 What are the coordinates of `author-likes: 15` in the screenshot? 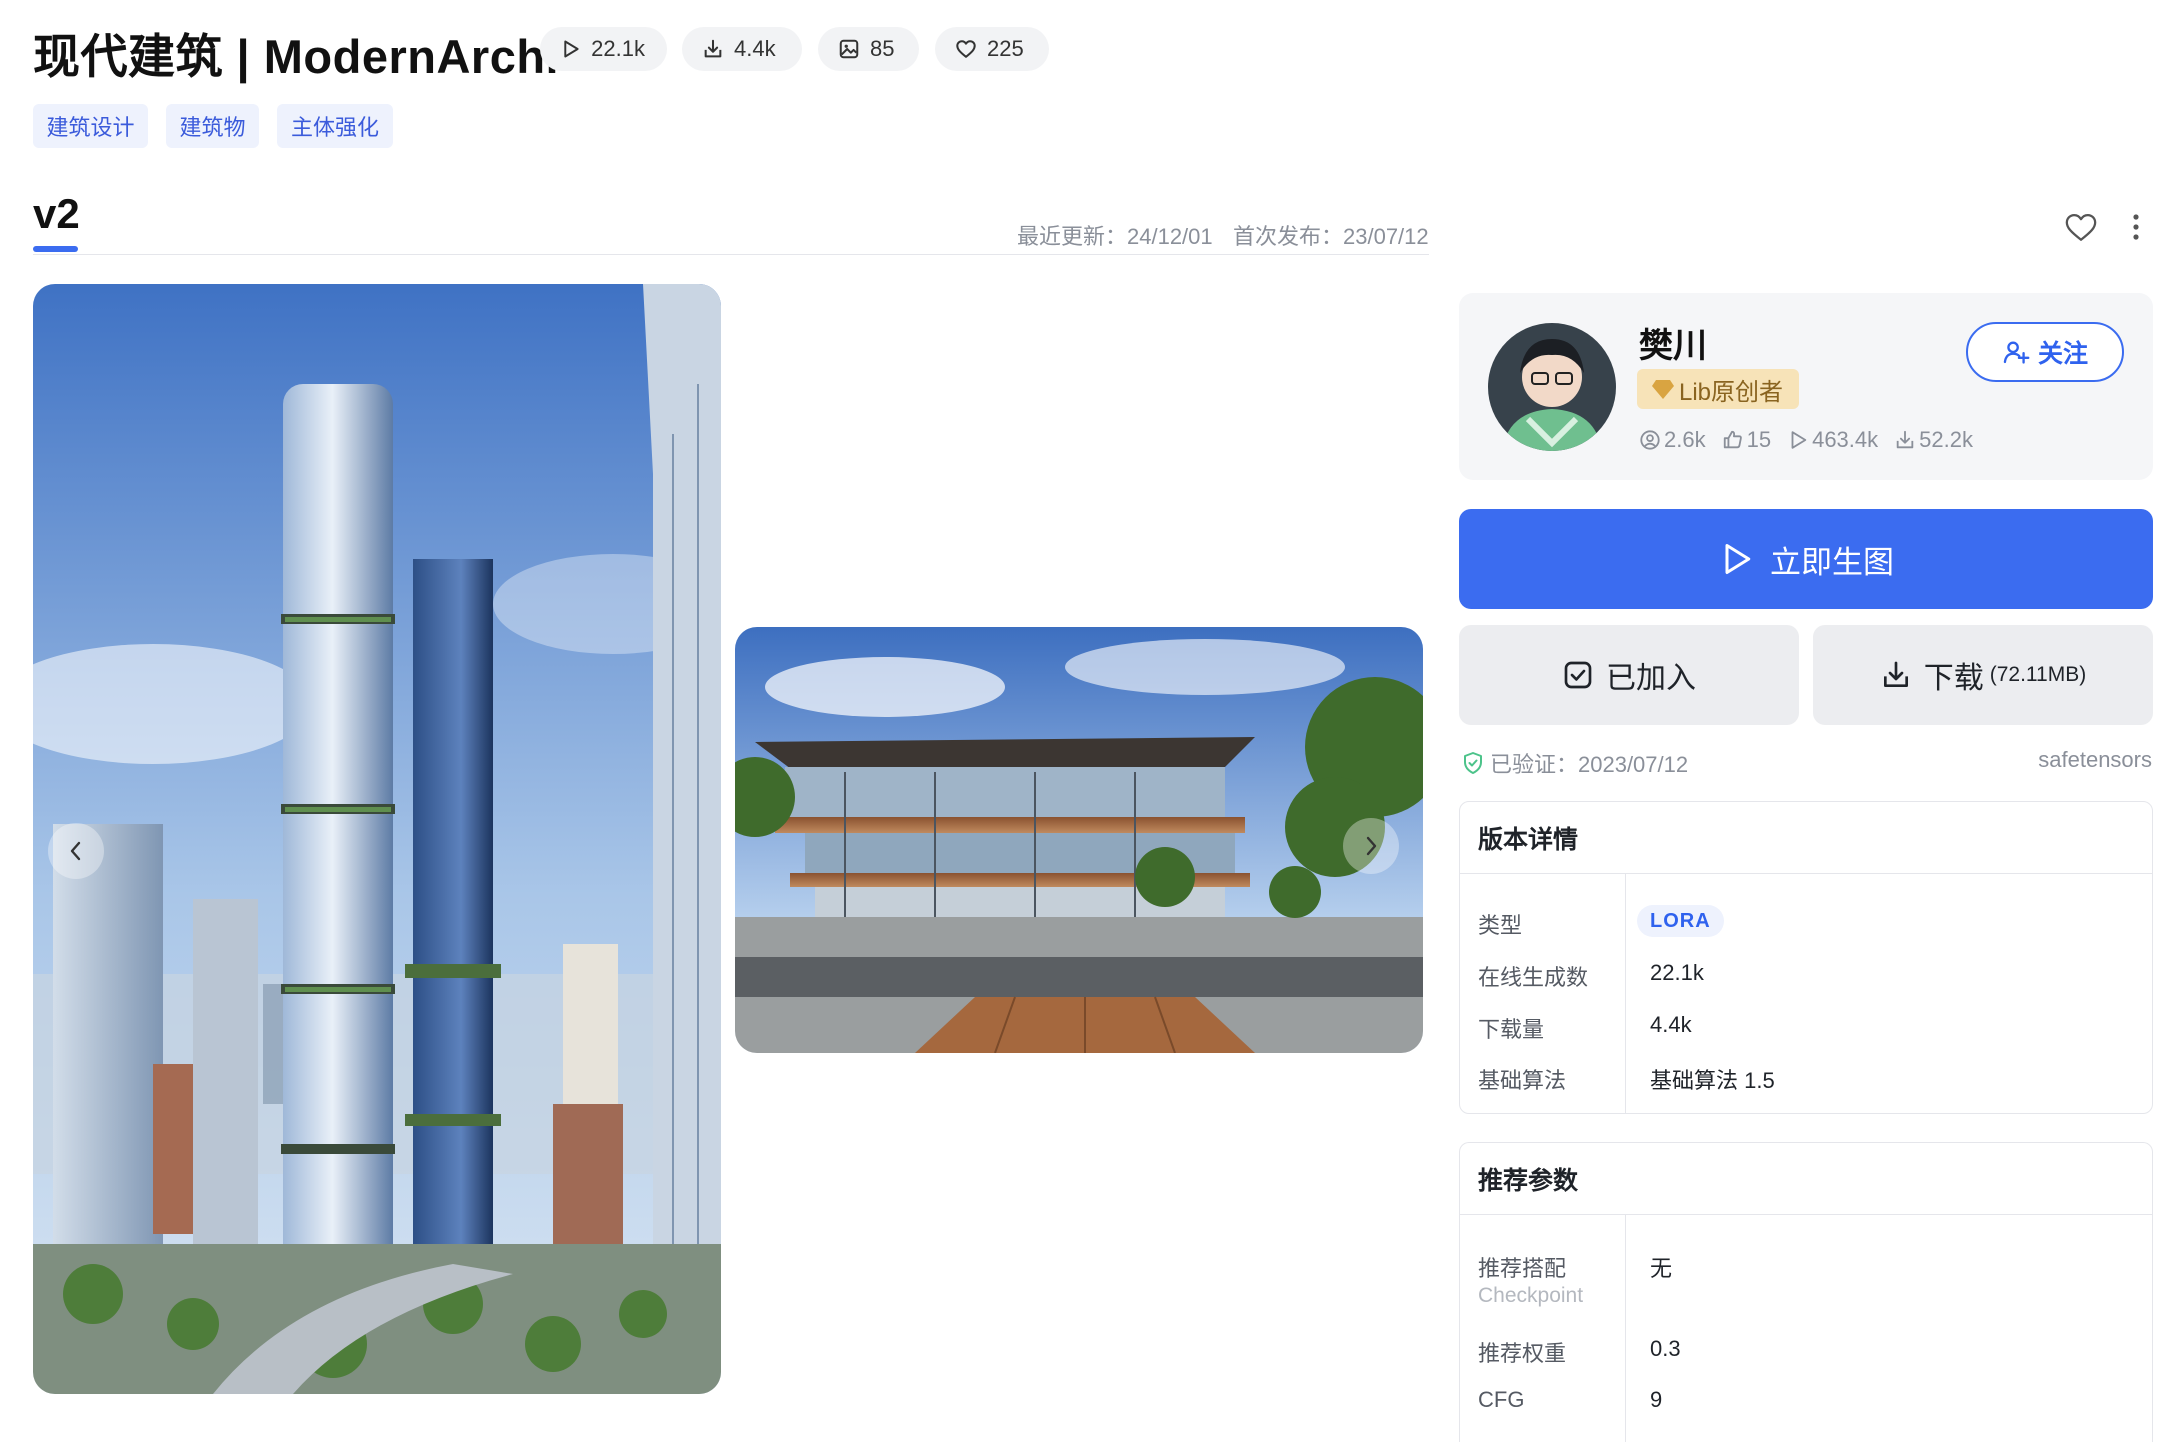 It's located at (1746, 440).